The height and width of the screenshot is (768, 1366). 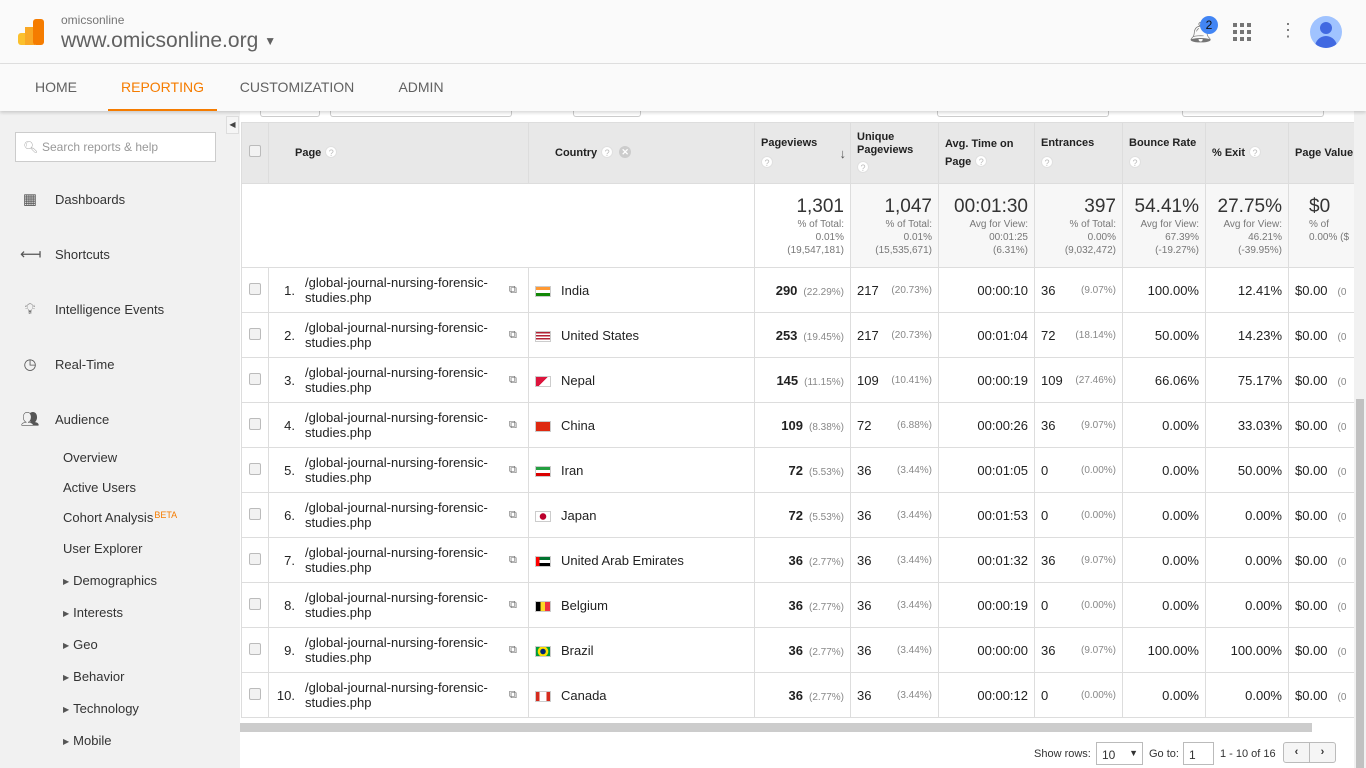 I want to click on country-link: Canada, so click(x=584, y=695).